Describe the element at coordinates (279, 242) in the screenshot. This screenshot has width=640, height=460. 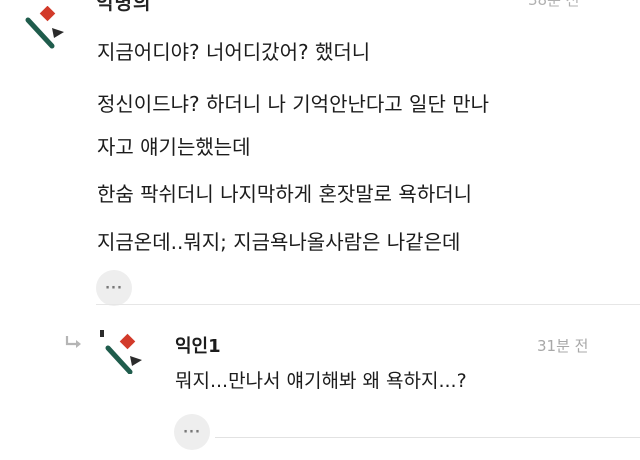
I see `comment-line: 지금온데..뭐지; 지금욕나올사람은 나같은데` at that location.